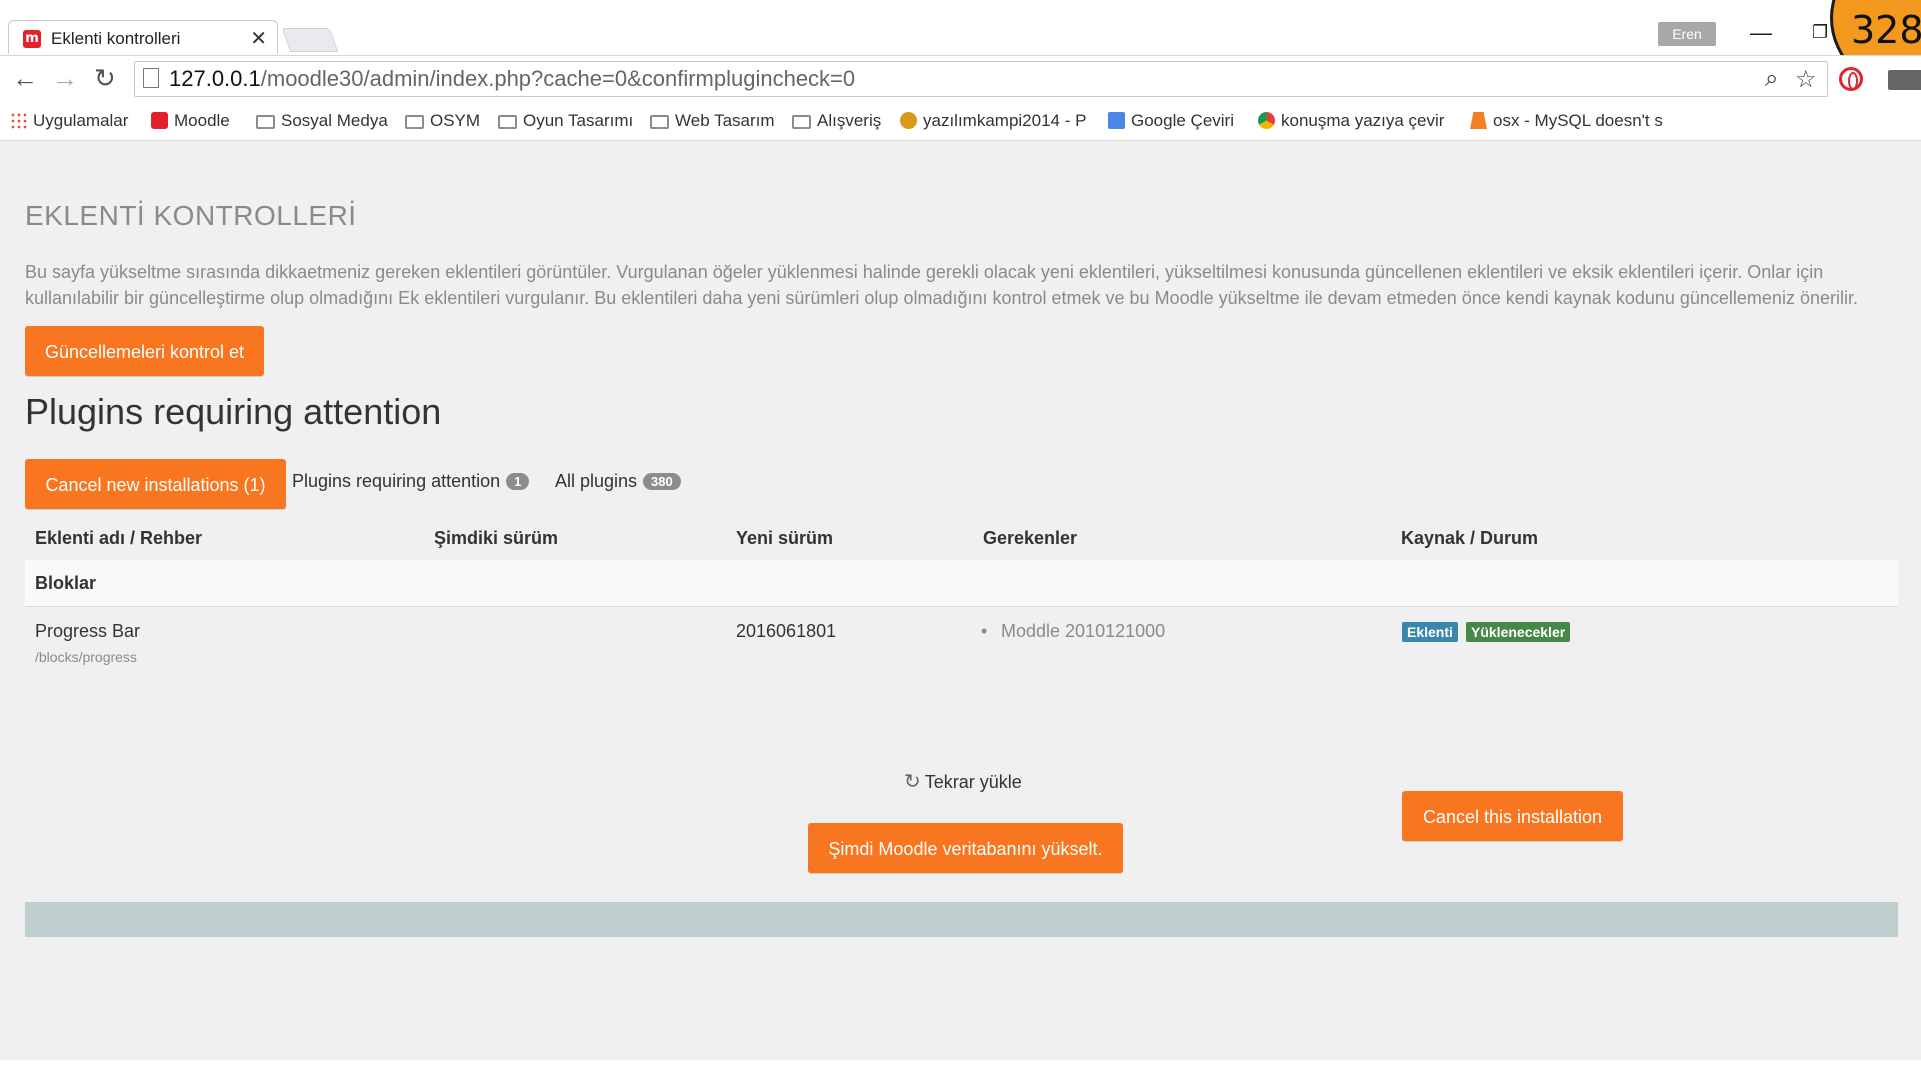 The image size is (1921, 1080). Describe the element at coordinates (518, 481) in the screenshot. I see `attention-count-badge: 1` at that location.